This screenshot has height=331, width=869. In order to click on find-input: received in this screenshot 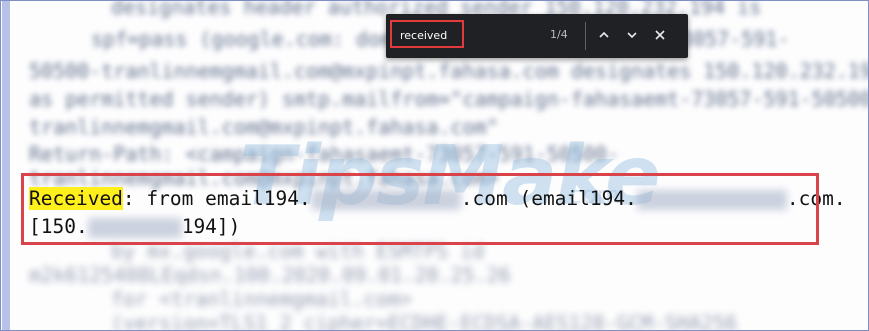, I will do `click(427, 34)`.